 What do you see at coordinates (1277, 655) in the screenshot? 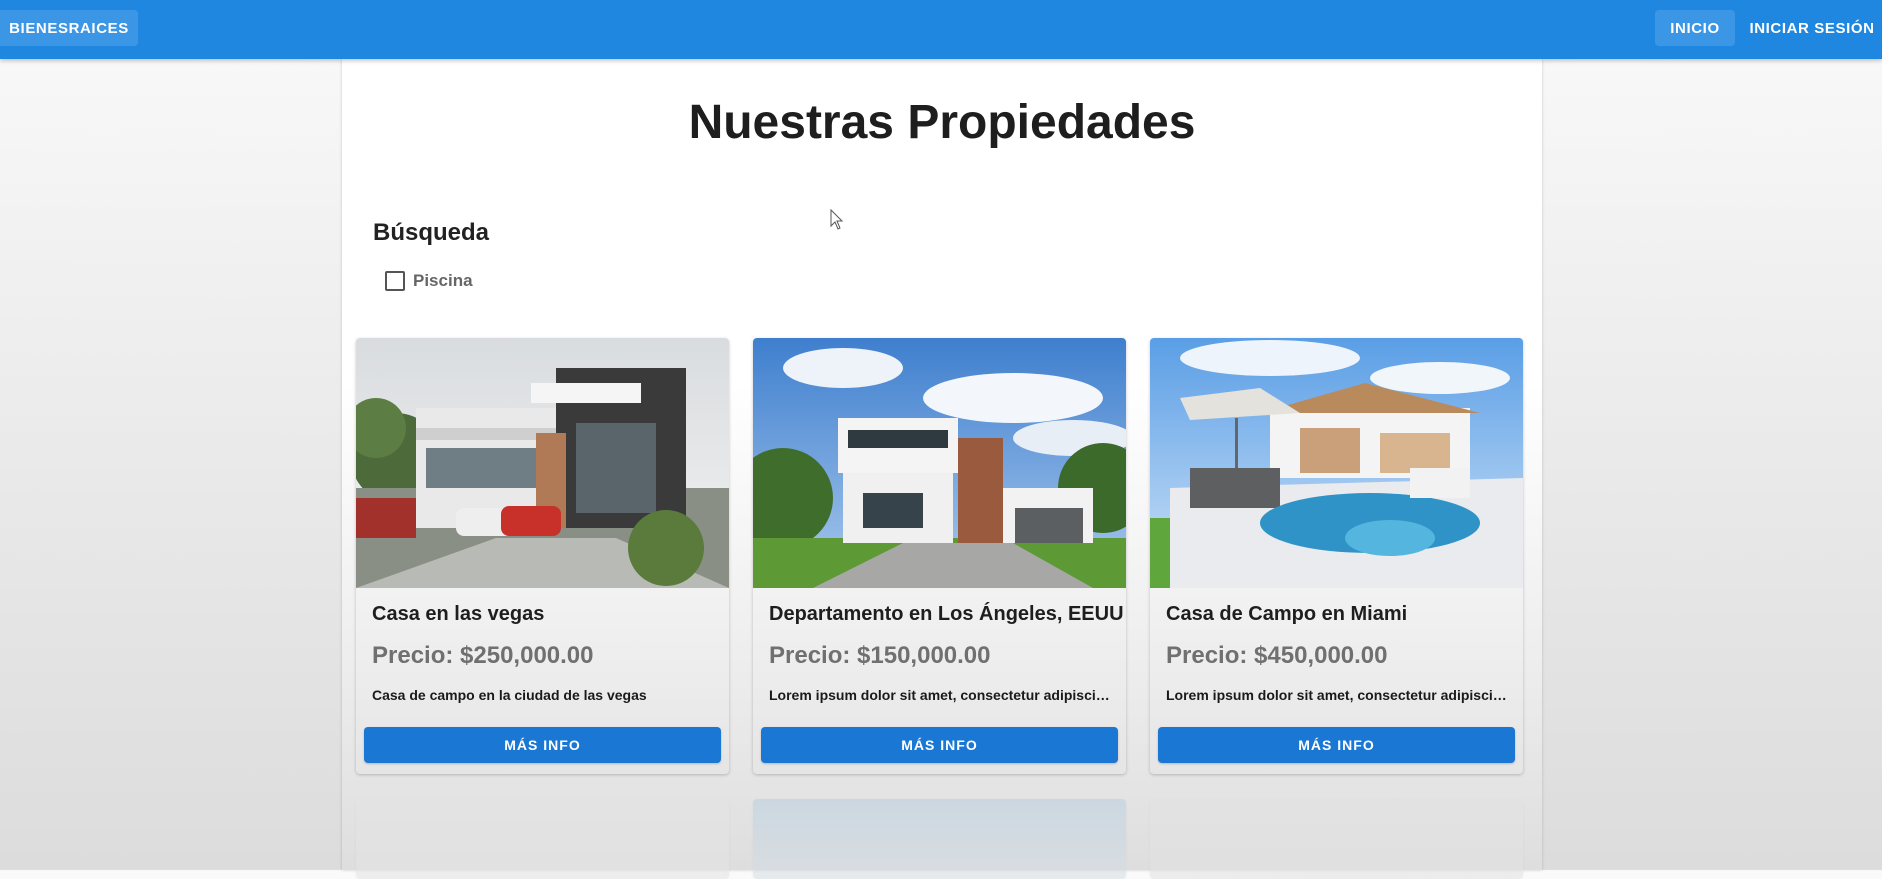
I see `card-price: Precio: $450,000.00` at bounding box center [1277, 655].